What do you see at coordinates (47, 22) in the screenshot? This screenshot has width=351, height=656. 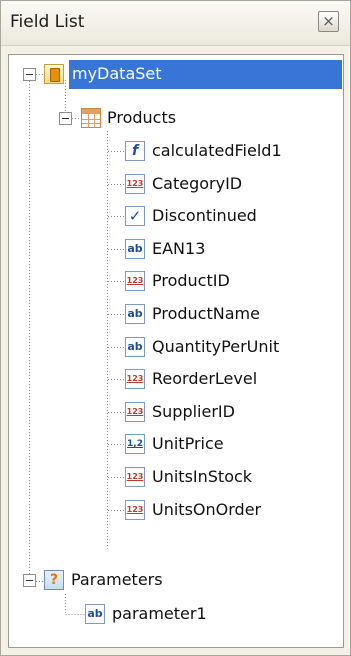 I see `panel-title: Field List` at bounding box center [47, 22].